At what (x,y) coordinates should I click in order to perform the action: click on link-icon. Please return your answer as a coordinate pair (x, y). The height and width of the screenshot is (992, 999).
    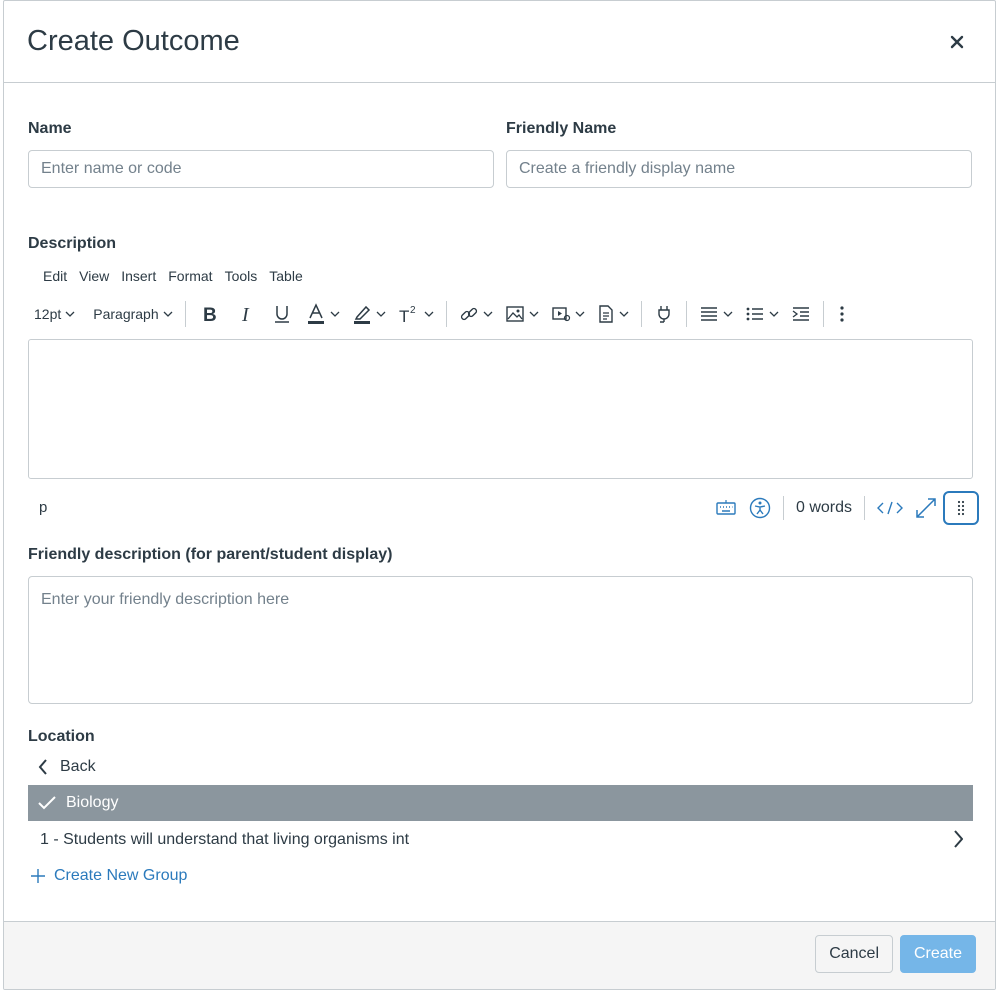
    Looking at the image, I should click on (468, 314).